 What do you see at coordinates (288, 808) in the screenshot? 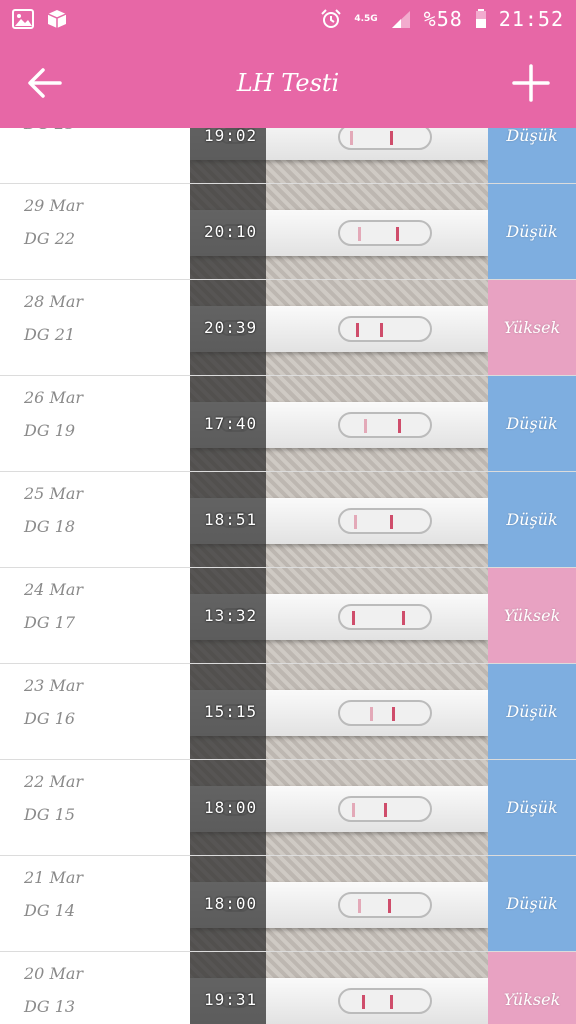
I see `list-item: 22 Mar DG 15 18:00 Düşük` at bounding box center [288, 808].